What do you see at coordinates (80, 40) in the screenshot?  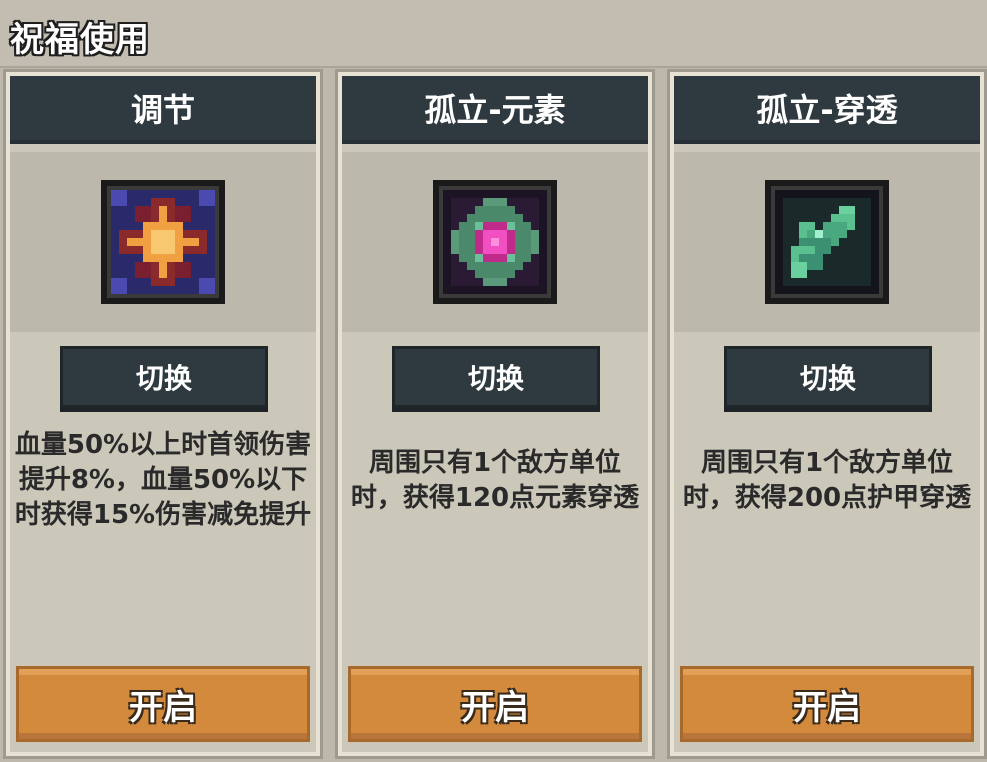 I see `page-title: 祝福使用` at bounding box center [80, 40].